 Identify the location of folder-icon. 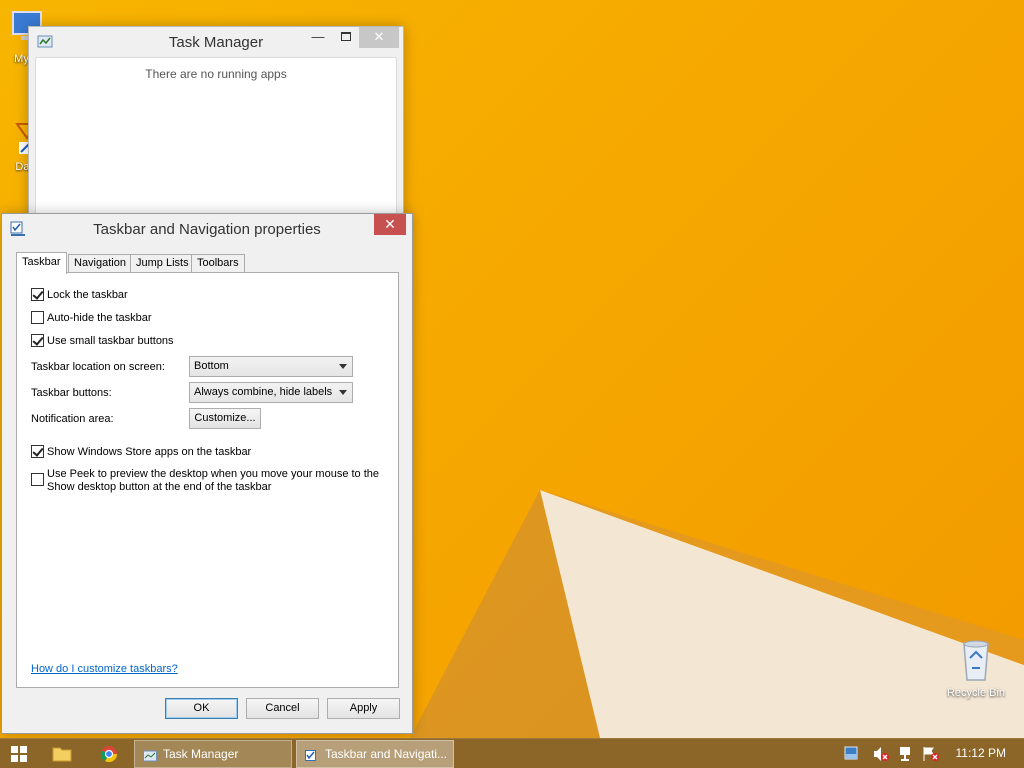
(62, 754).